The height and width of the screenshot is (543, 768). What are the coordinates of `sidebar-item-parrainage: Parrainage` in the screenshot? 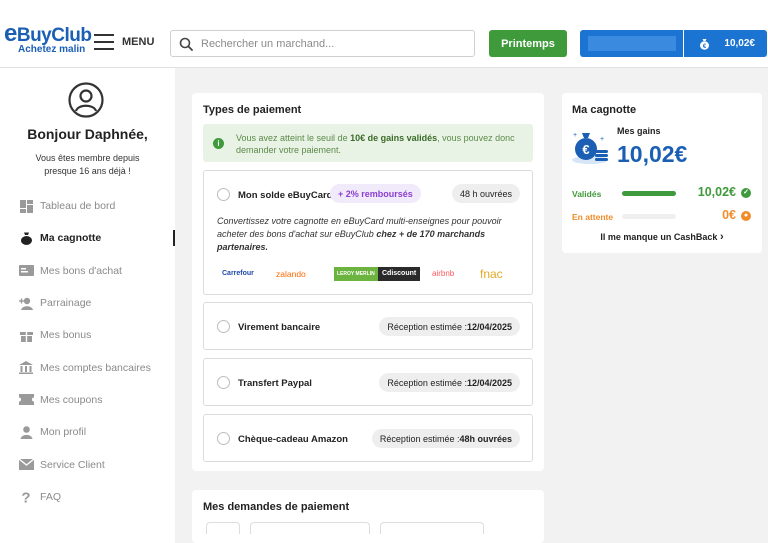 It's located at (96, 303).